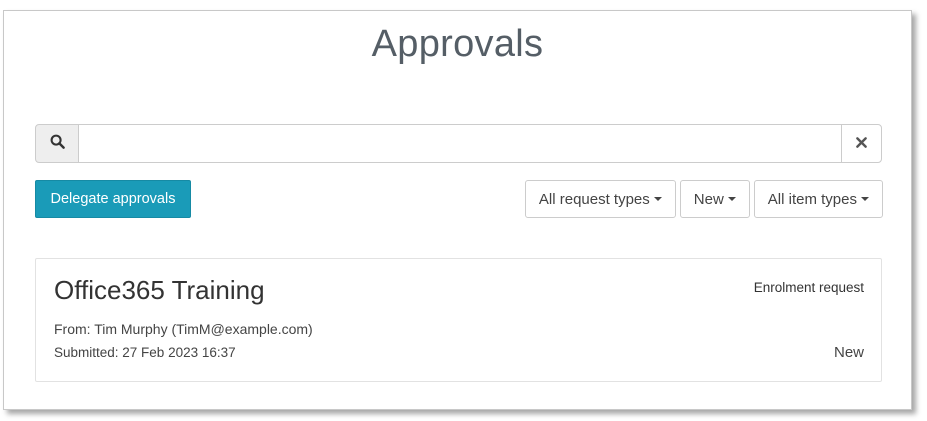  I want to click on search-input, so click(460, 143).